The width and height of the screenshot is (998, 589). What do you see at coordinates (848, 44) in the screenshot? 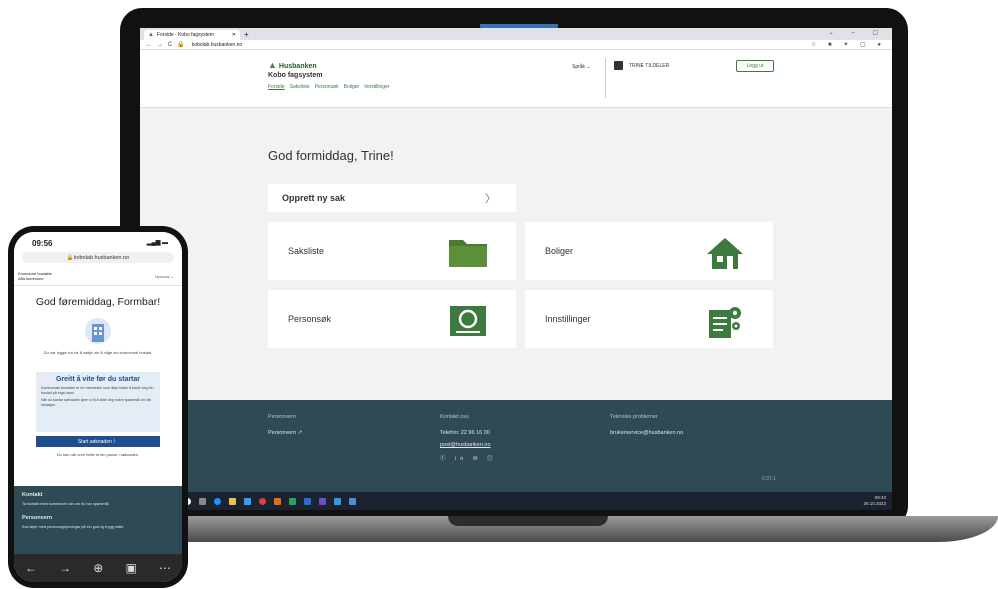
I see `browser-extensions-icon: ☆ ■ ✦ ▢ ●` at bounding box center [848, 44].